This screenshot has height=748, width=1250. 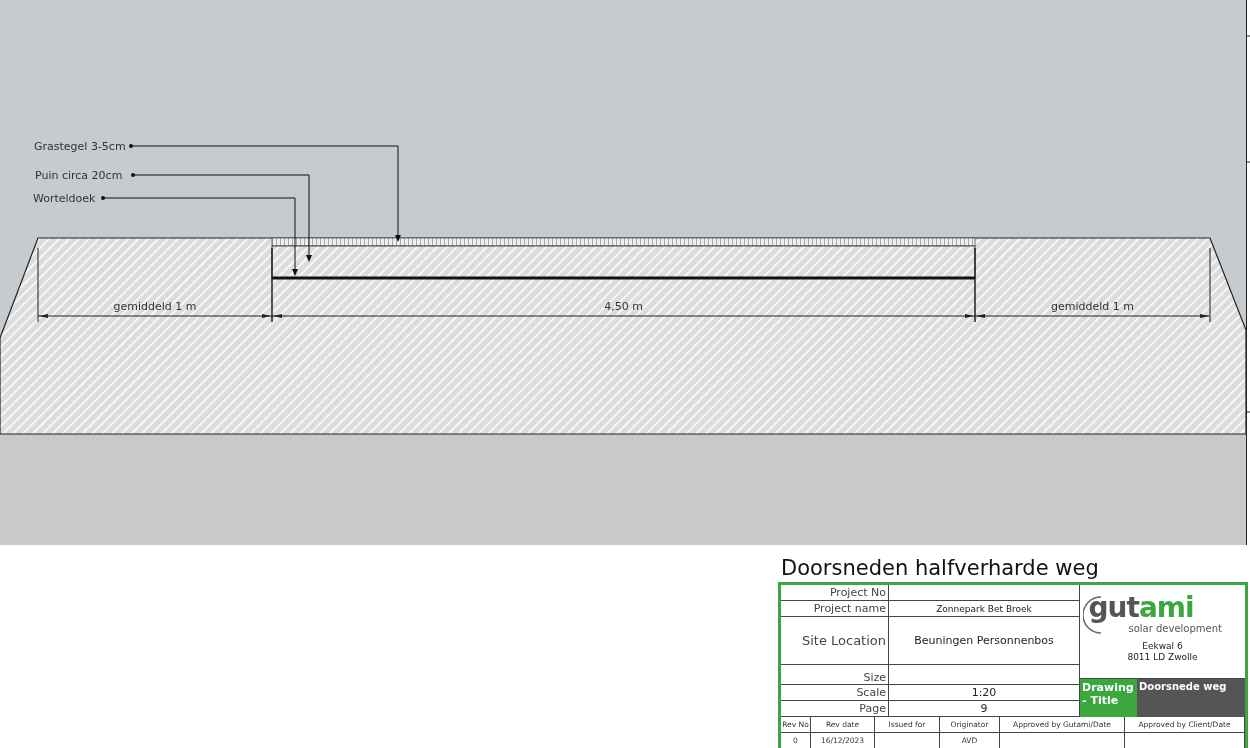 What do you see at coordinates (835, 592) in the screenshot?
I see `field-label: Project No` at bounding box center [835, 592].